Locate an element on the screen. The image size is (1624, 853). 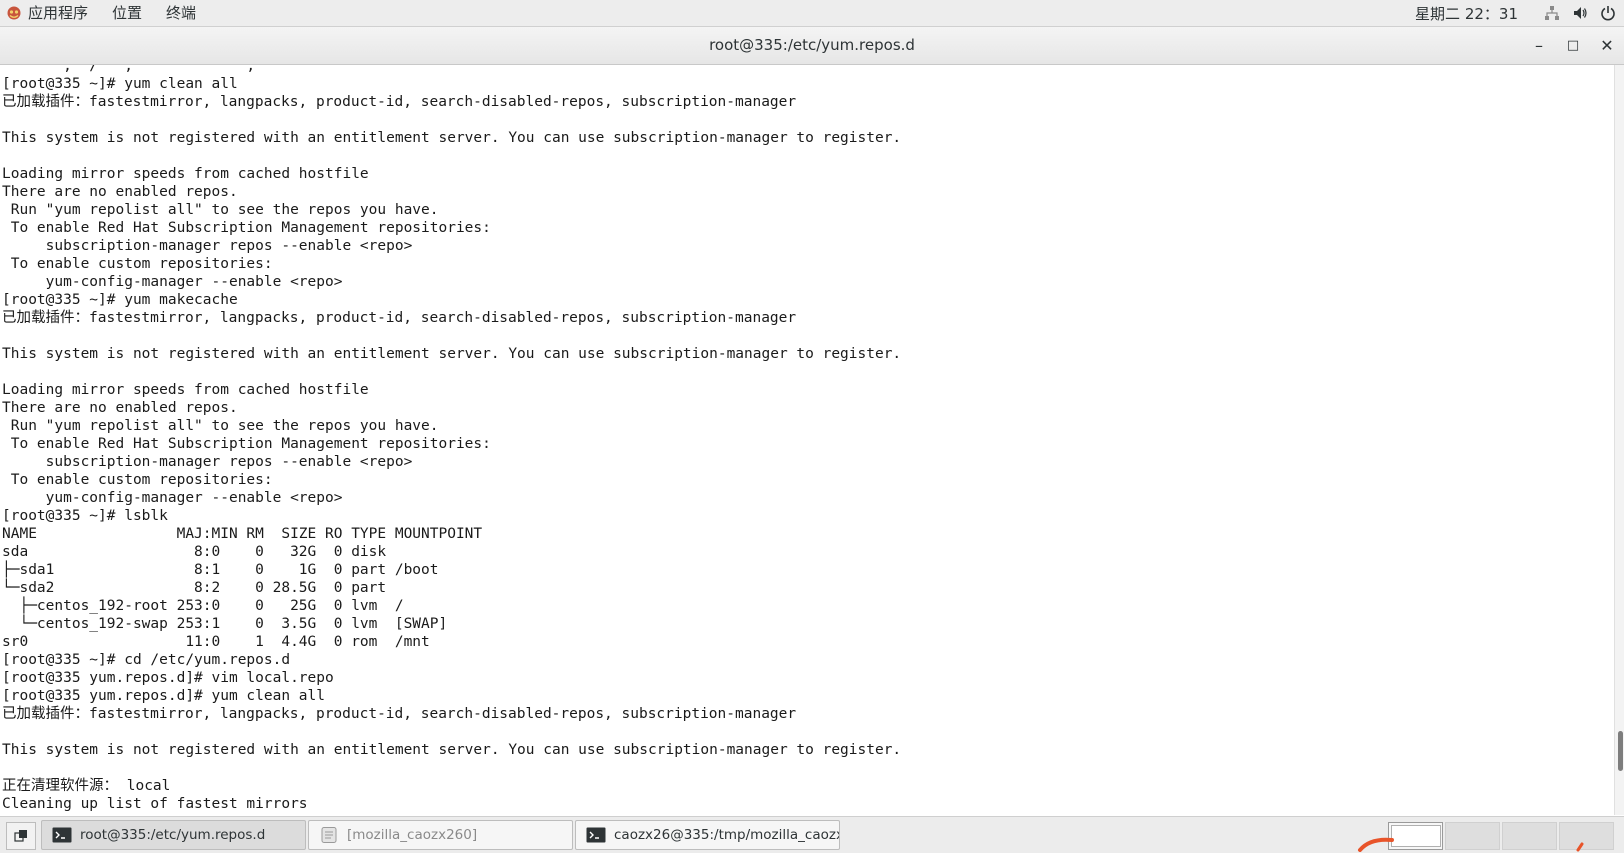
task-terminal-root: root@335:/etc/yum.repos.d is located at coordinates (173, 835).